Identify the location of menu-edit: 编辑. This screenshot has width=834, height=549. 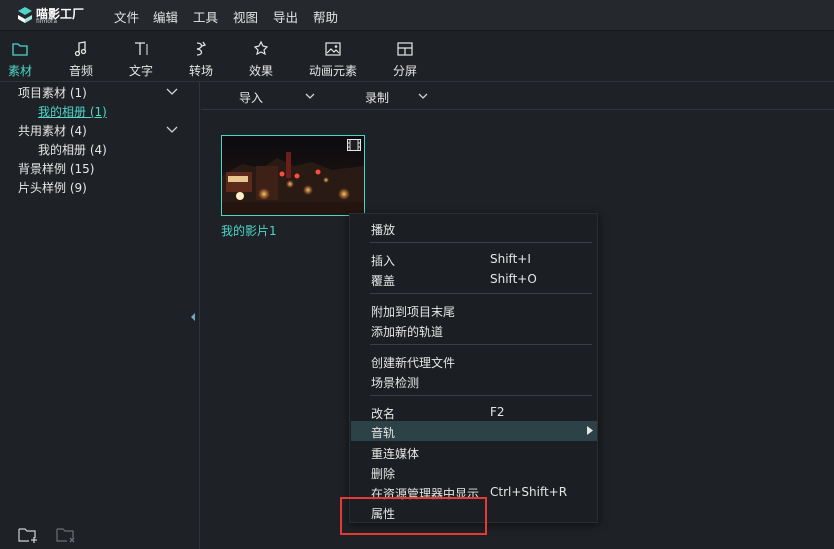
(165, 16).